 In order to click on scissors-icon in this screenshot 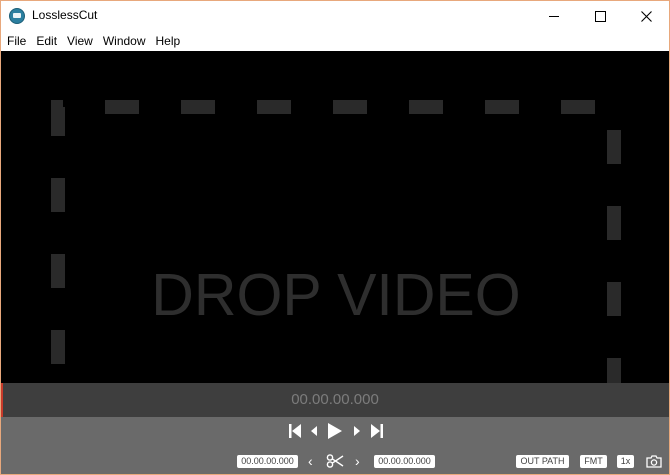, I will do `click(335, 461)`.